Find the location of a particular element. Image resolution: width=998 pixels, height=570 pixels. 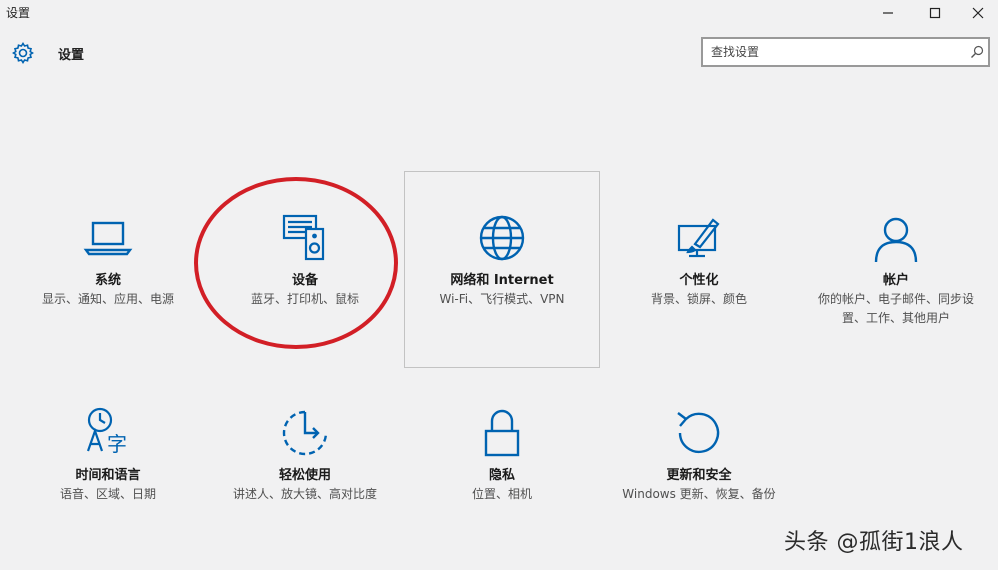

category-description: 你的帐户、电子邮件、同步设置、工作、其他用户 is located at coordinates (896, 308).